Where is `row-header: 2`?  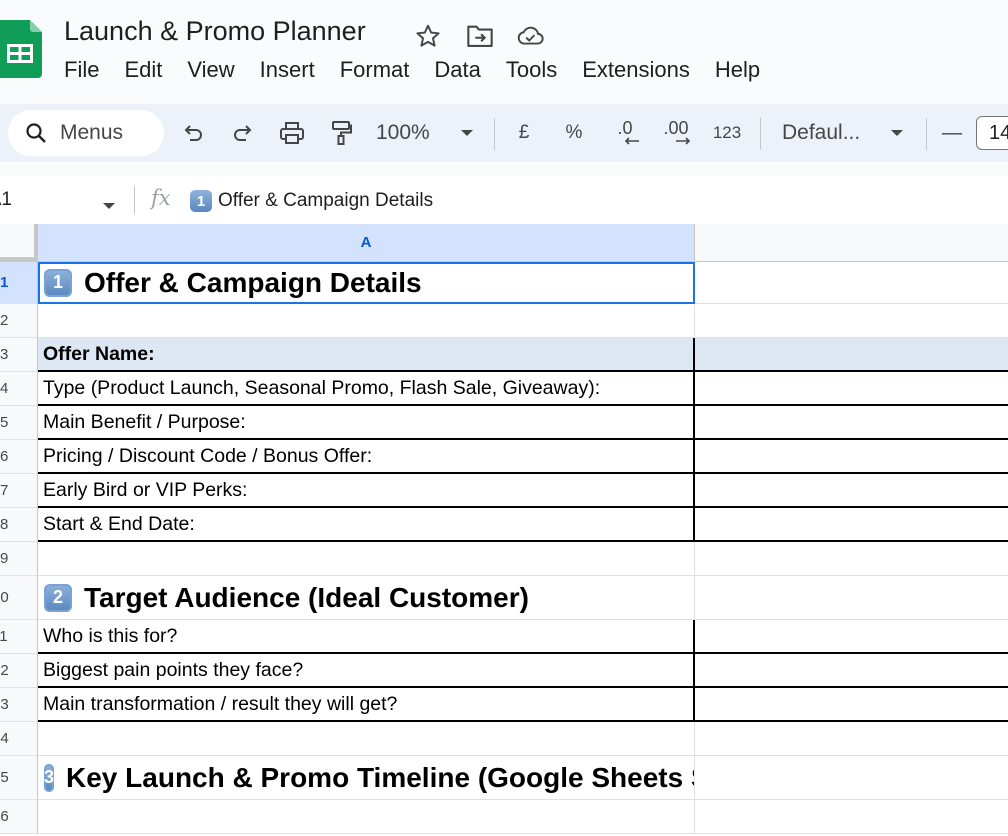 row-header: 2 is located at coordinates (19, 321).